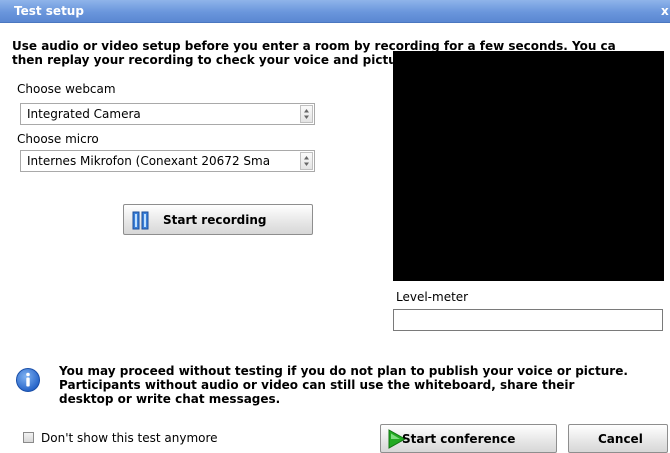 This screenshot has width=670, height=453. Describe the element at coordinates (170, 399) in the screenshot. I see `info-line-3: desktop or write chat messages.` at that location.